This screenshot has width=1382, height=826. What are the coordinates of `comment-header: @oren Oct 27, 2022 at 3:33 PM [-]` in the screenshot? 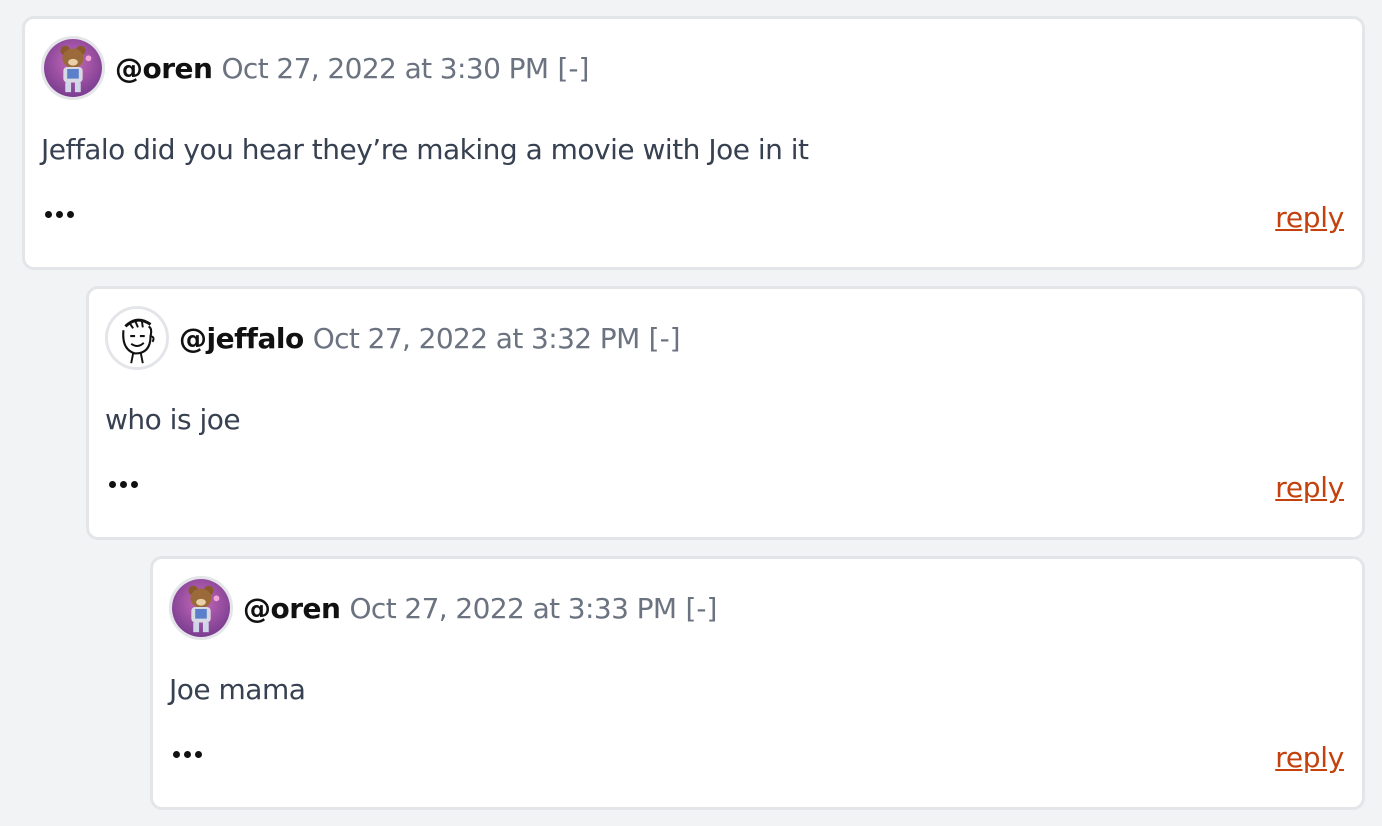 It's located at (443, 608).